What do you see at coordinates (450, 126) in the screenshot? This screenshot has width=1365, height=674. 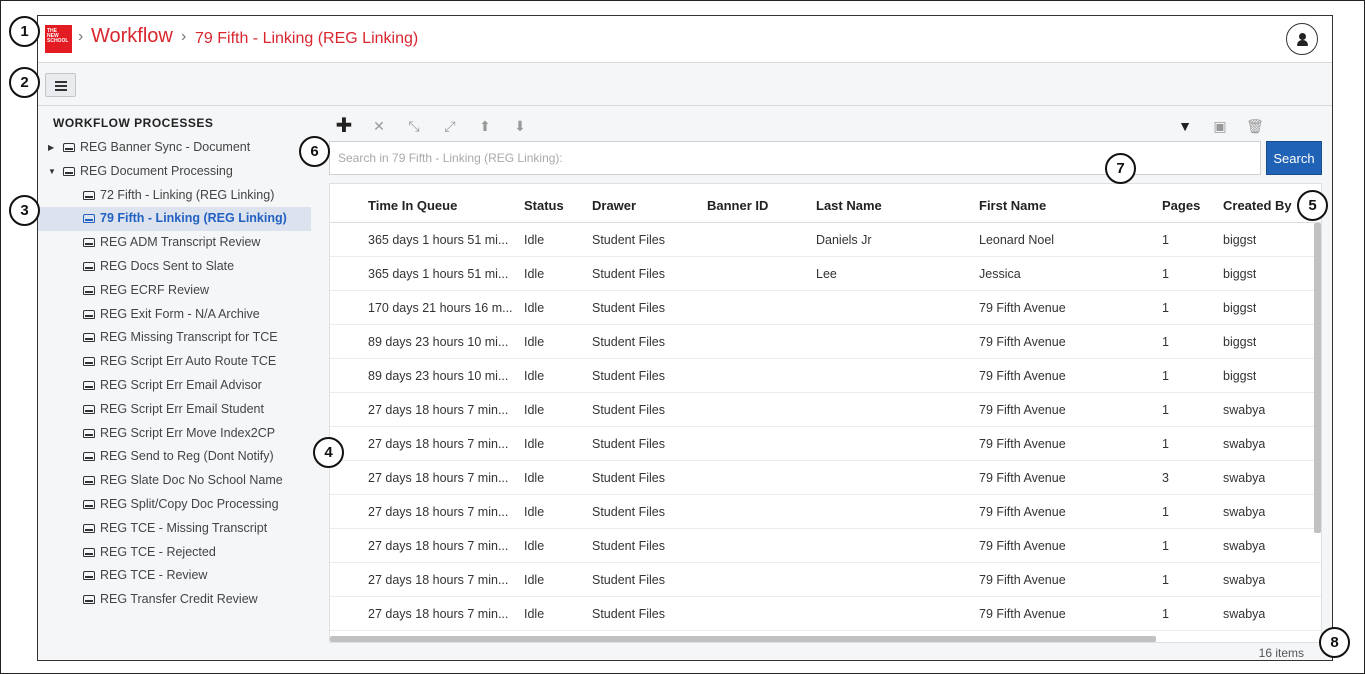 I see `expand-icon: ⤢` at bounding box center [450, 126].